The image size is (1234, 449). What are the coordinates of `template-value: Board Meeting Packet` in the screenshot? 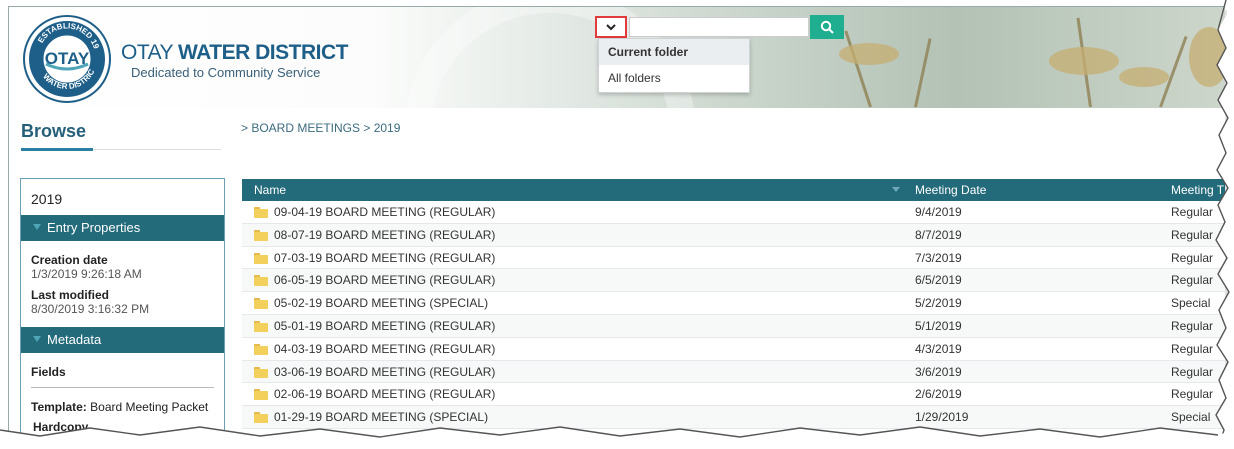 It's located at (149, 407).